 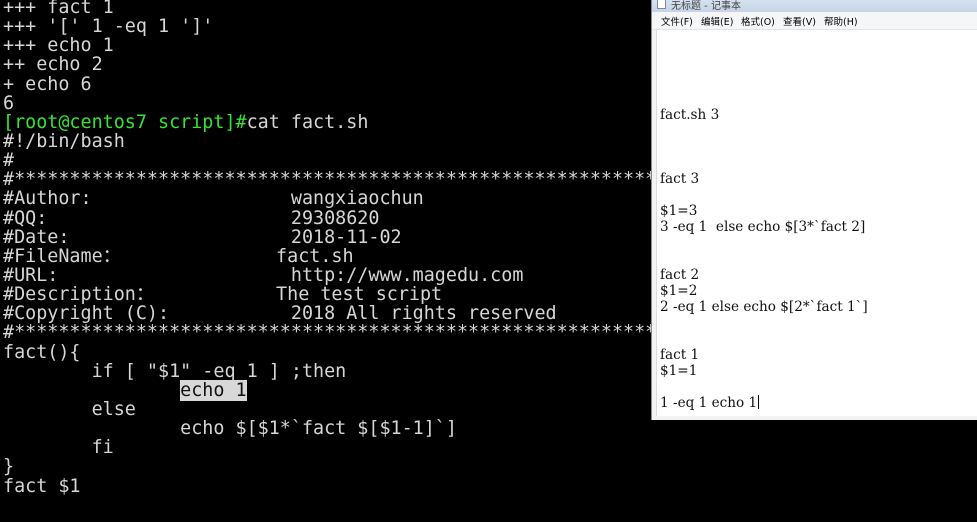 What do you see at coordinates (759, 402) in the screenshot?
I see `text-caret` at bounding box center [759, 402].